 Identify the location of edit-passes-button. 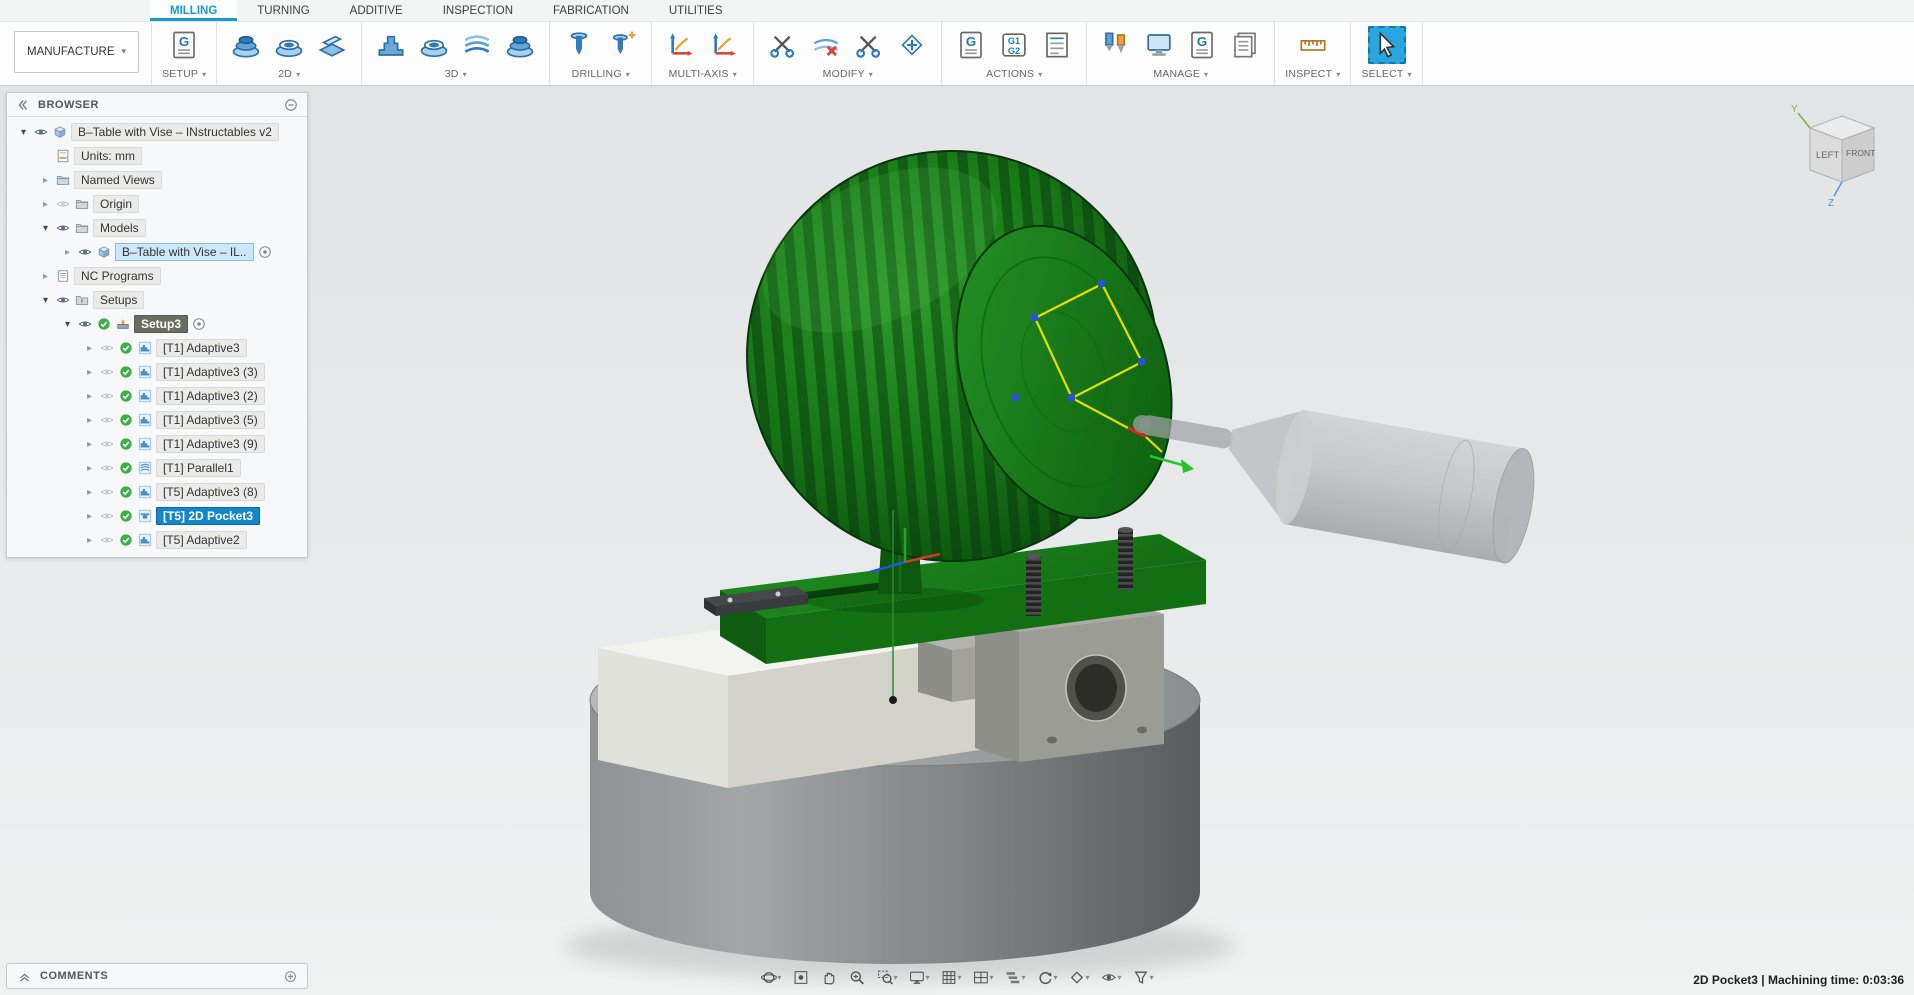
(912, 45).